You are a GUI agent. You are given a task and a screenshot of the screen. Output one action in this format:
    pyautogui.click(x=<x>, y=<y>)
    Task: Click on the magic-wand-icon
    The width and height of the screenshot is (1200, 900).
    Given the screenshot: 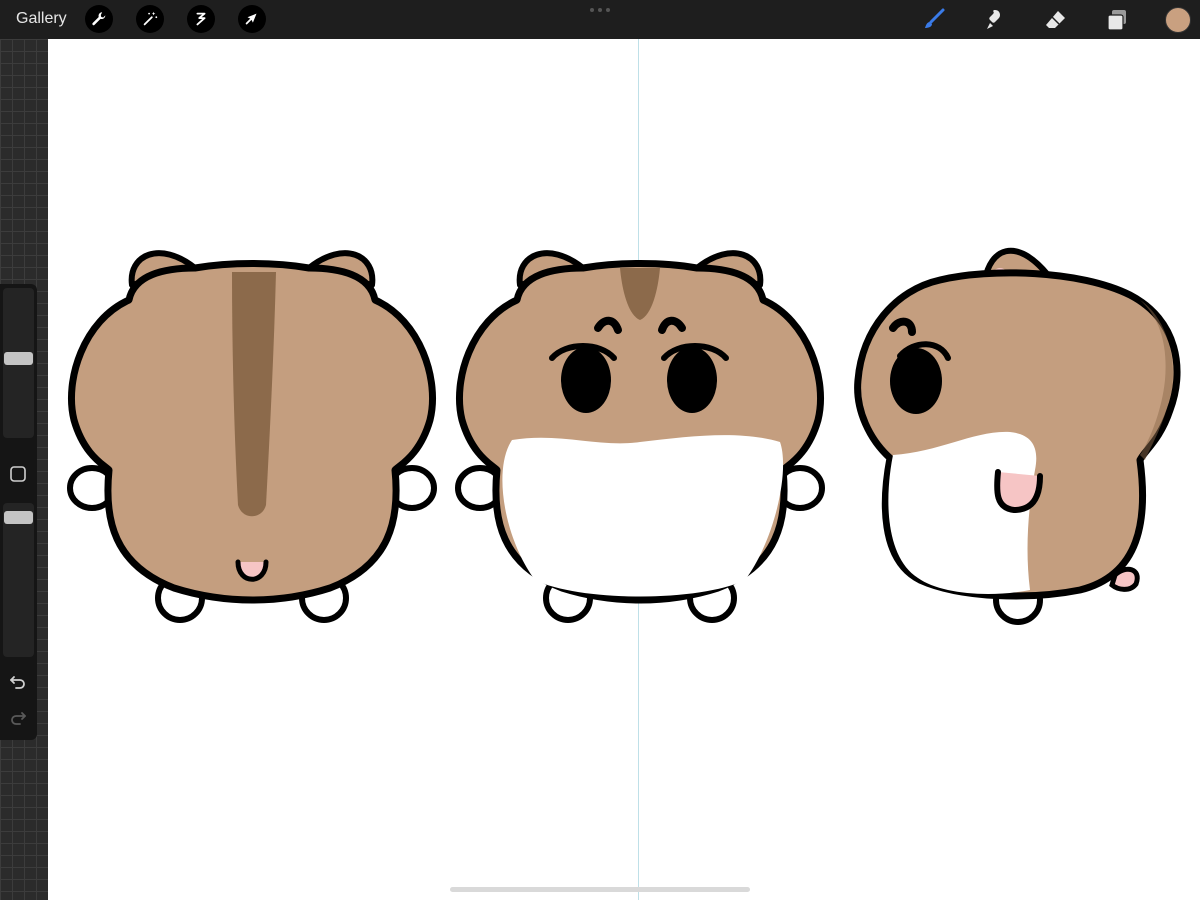 What is the action you would take?
    pyautogui.click(x=150, y=18)
    